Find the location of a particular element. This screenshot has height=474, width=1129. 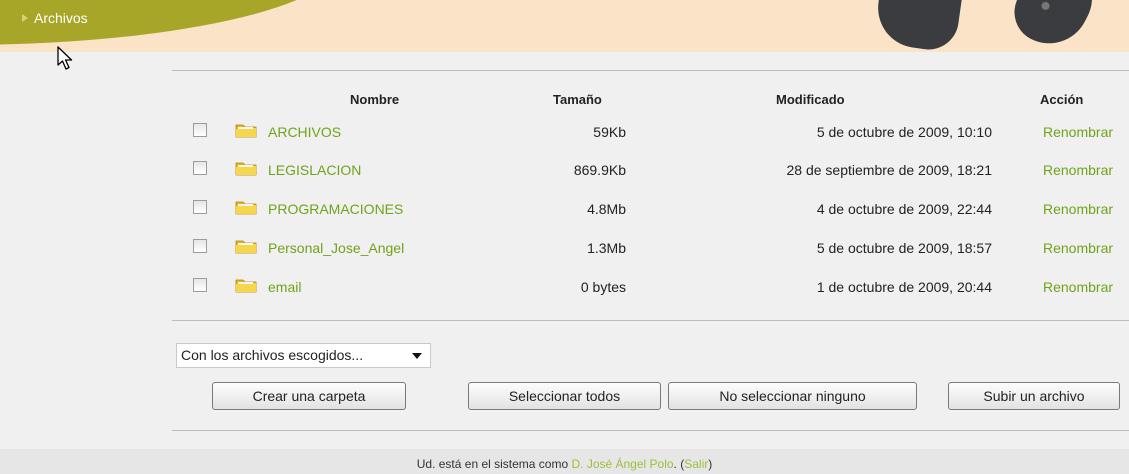

file-modified-date: 5 de octubre de 2009, 18:57 is located at coordinates (904, 248).